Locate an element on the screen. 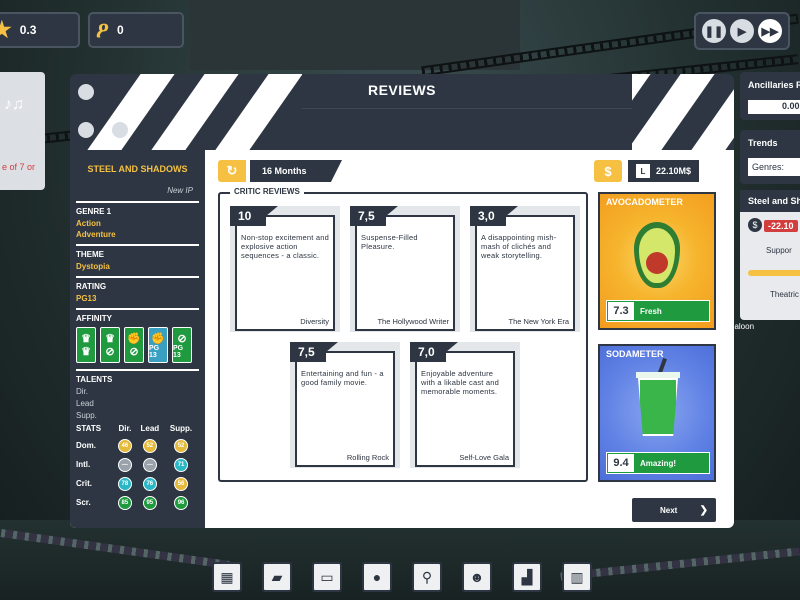  stats-col: Lead is located at coordinates (150, 428).